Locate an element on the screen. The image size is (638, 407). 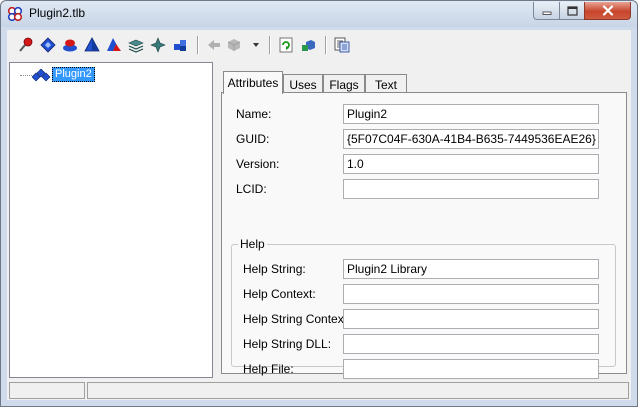
help-string-context-field is located at coordinates (471, 319).